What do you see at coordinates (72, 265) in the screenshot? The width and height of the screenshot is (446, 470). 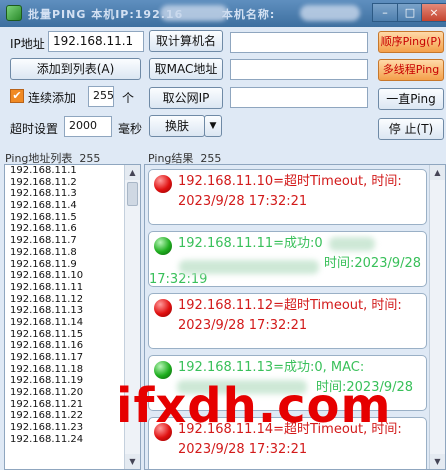 I see `list-item: 192.168.11.9` at bounding box center [72, 265].